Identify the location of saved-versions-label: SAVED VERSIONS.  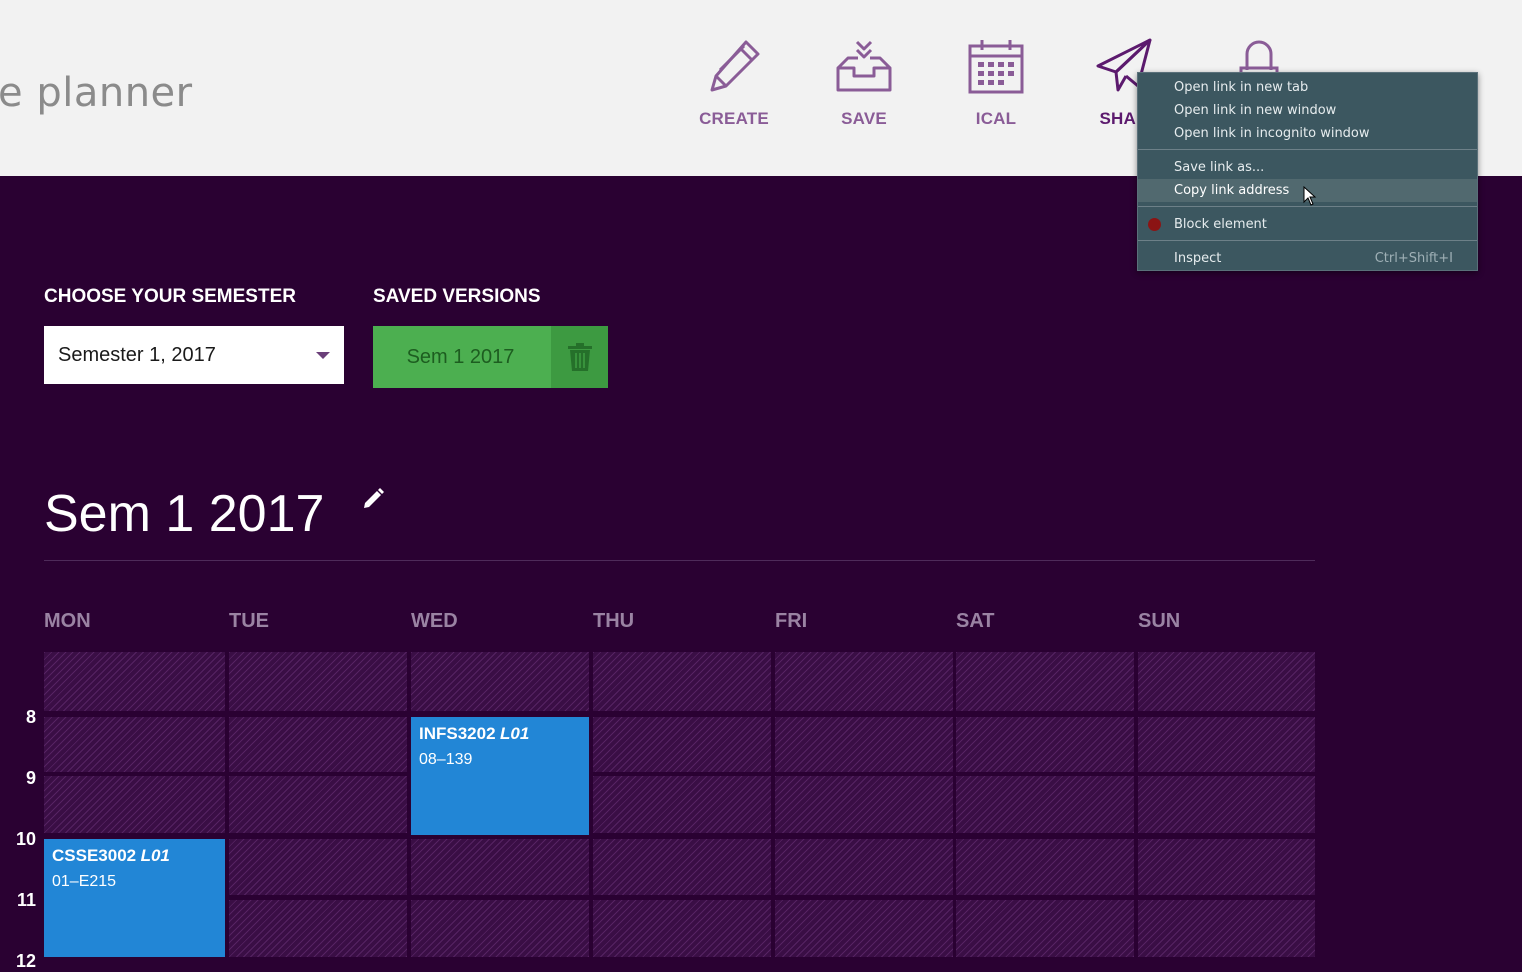
(457, 296).